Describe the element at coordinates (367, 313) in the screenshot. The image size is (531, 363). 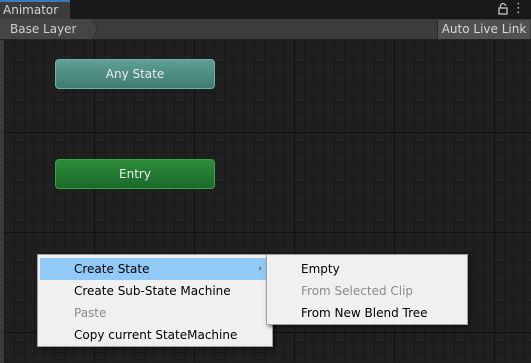
I see `submenu-item-from-new-blend-tree: From New Blend Tree` at that location.